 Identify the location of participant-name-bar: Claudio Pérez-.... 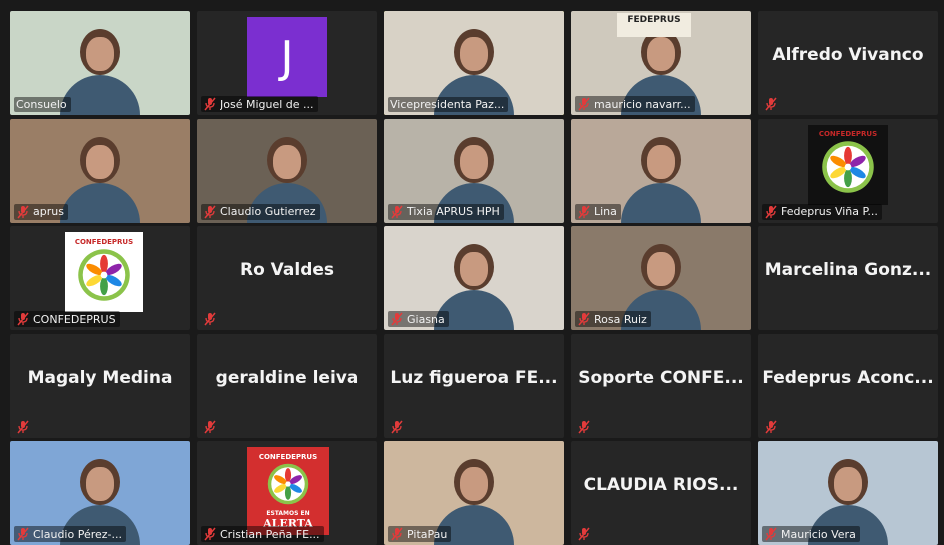
(70, 534).